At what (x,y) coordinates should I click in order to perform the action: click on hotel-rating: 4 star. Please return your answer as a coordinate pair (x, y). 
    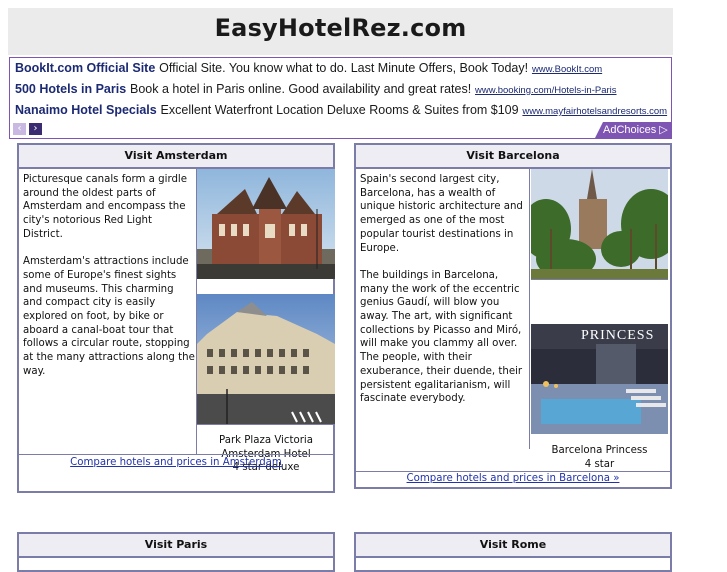
    Looking at the image, I should click on (599, 464).